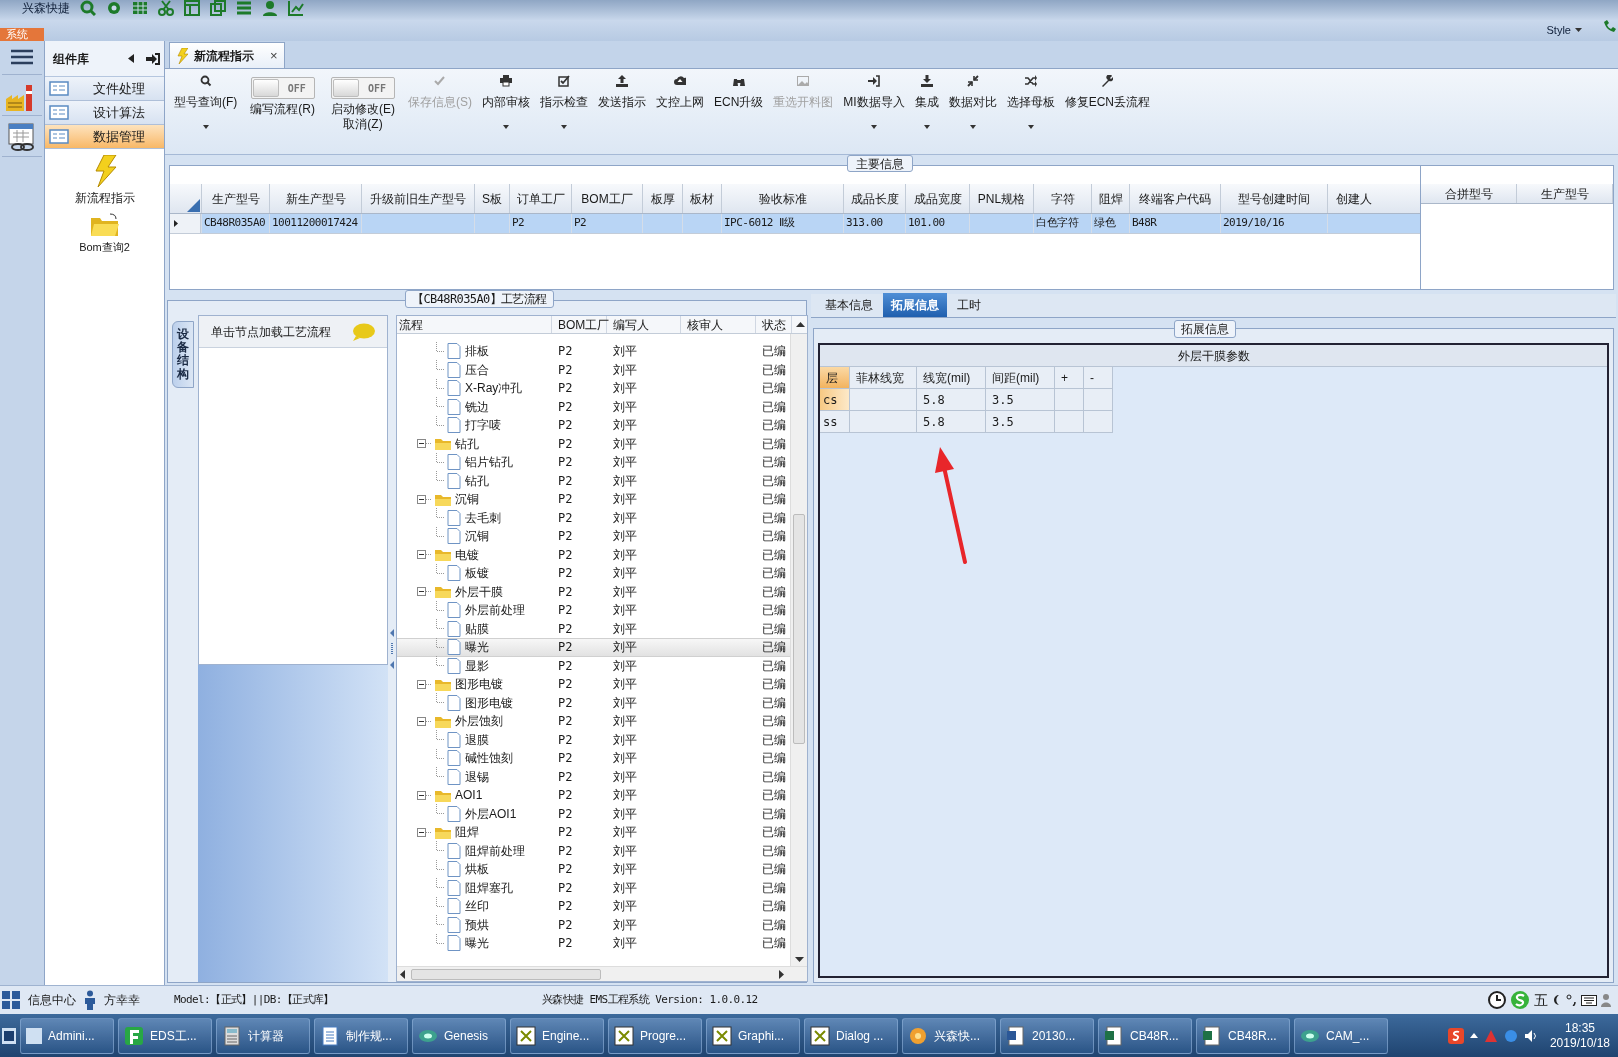 The image size is (1618, 1057). I want to click on tree-row: 曝光 P2 刘平 已编, so click(593, 943).